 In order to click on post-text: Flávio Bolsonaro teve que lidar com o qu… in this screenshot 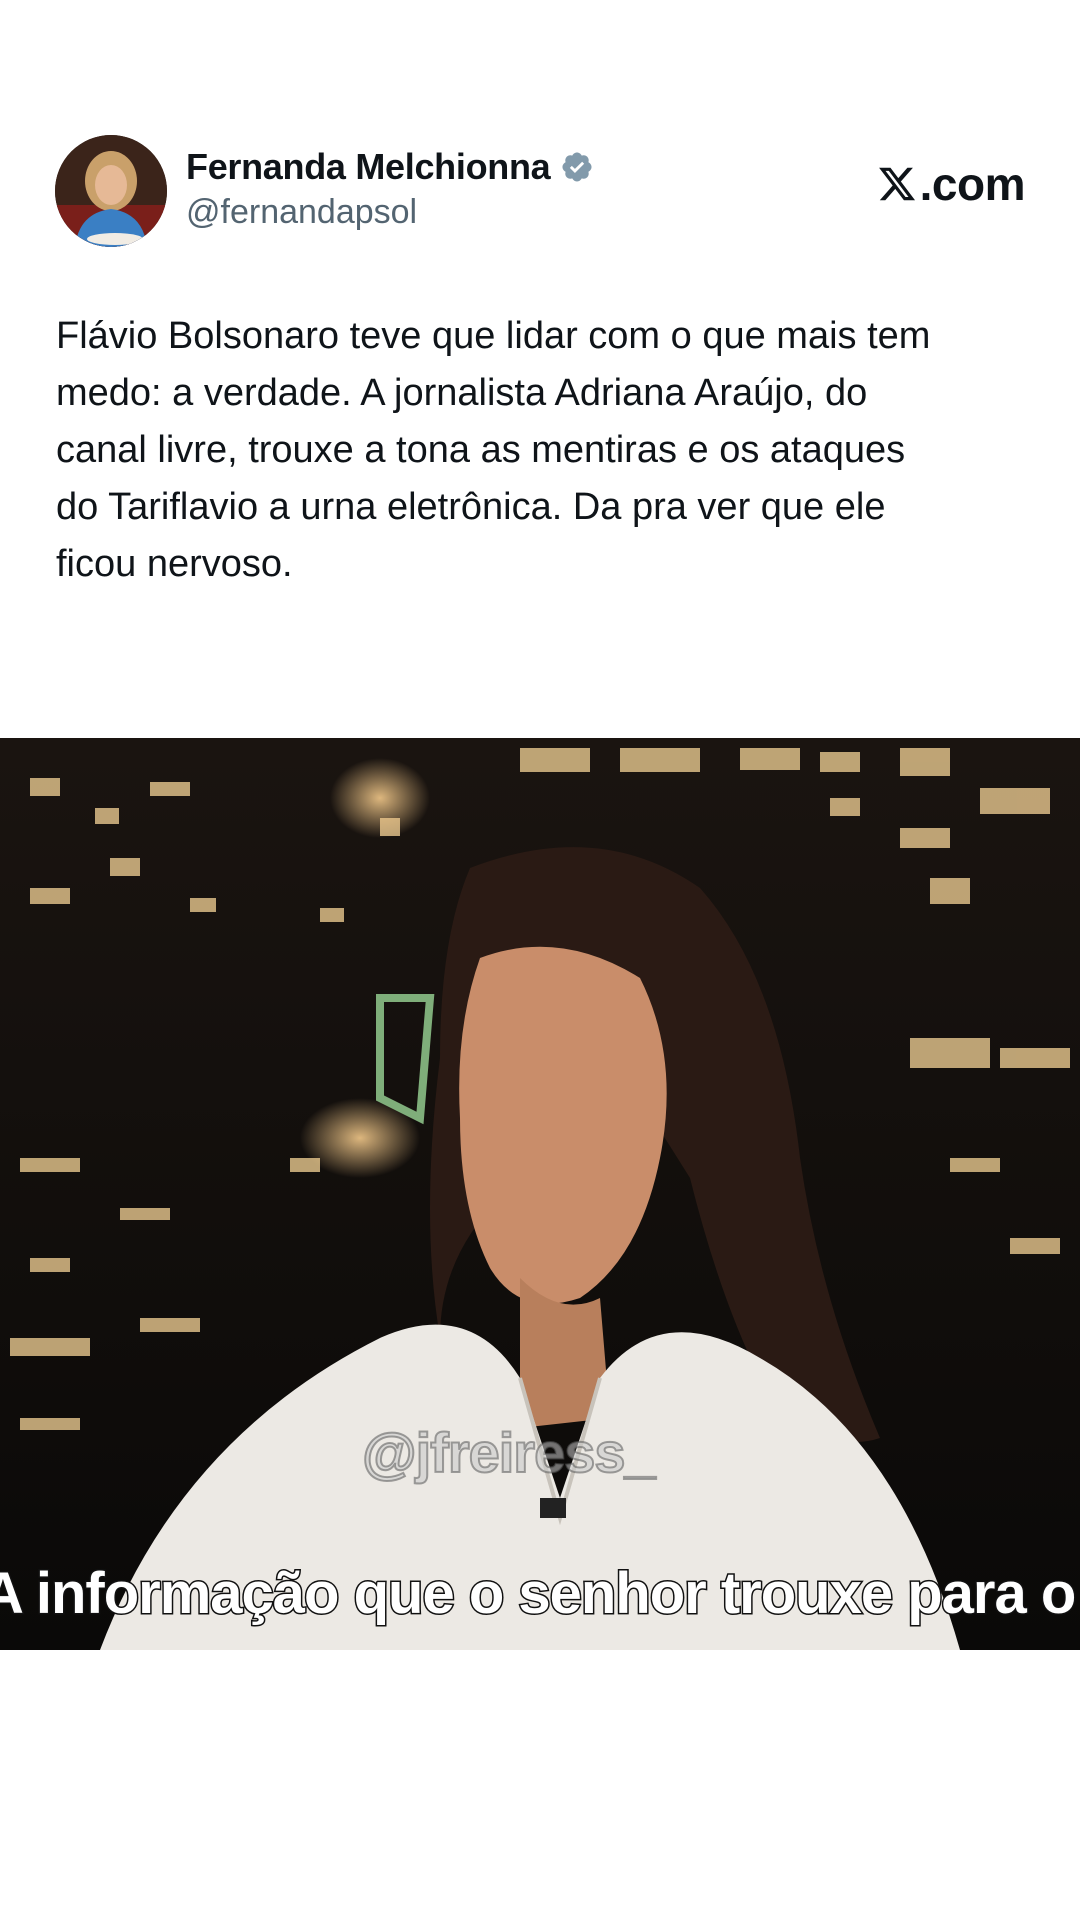, I will do `click(493, 450)`.